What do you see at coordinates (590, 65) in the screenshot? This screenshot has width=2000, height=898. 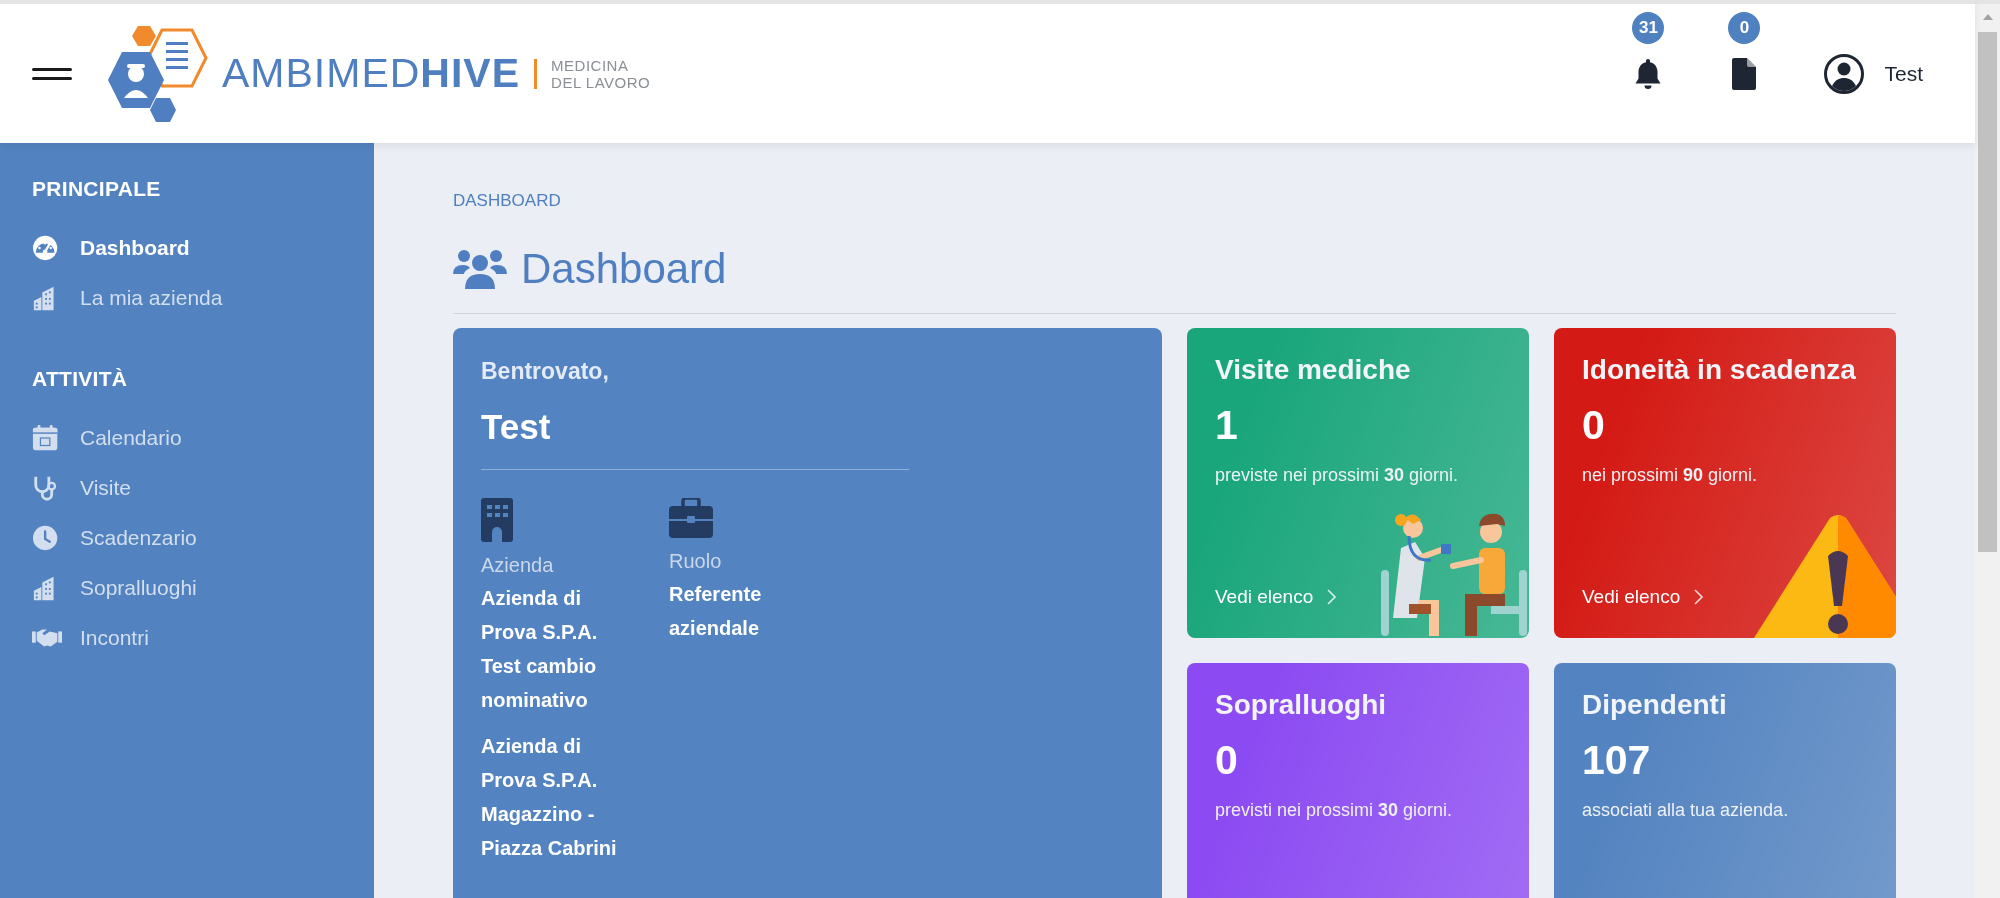 I see `logo-tagline: MEDICINA` at bounding box center [590, 65].